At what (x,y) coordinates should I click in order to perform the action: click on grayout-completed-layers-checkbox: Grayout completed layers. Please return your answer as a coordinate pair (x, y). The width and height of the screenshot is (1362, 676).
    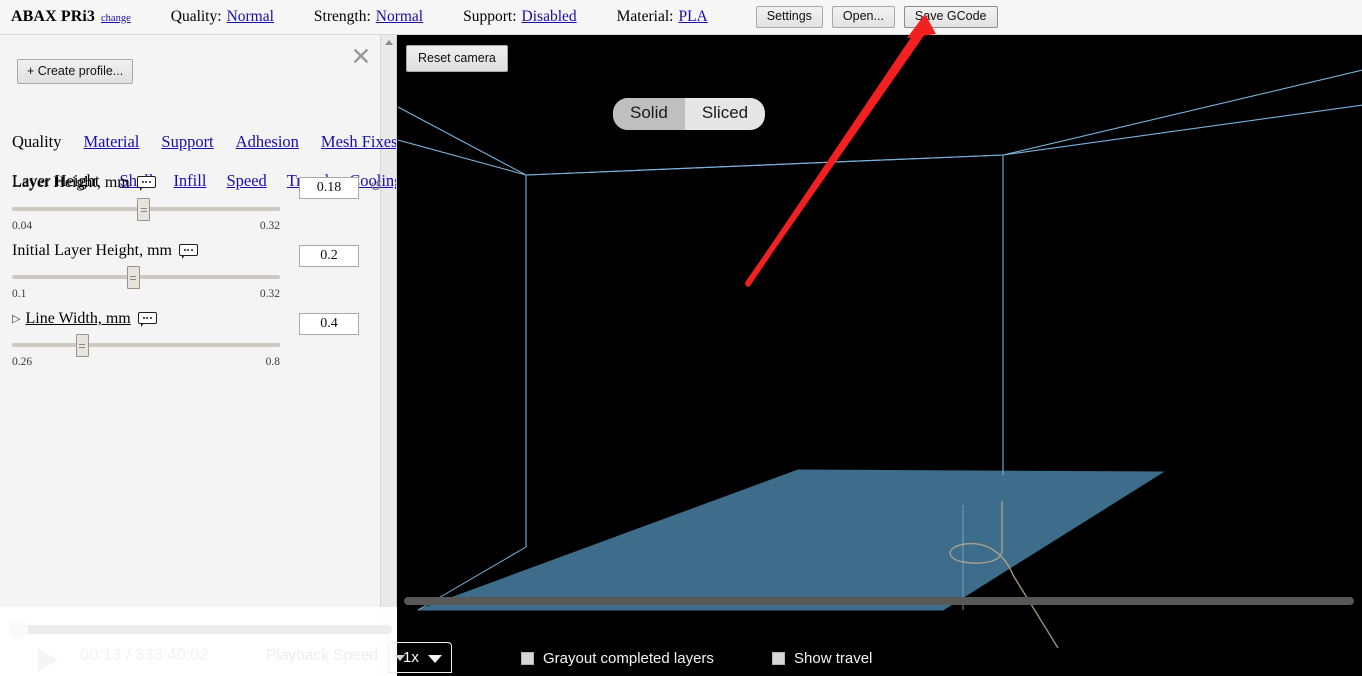
    Looking at the image, I should click on (617, 658).